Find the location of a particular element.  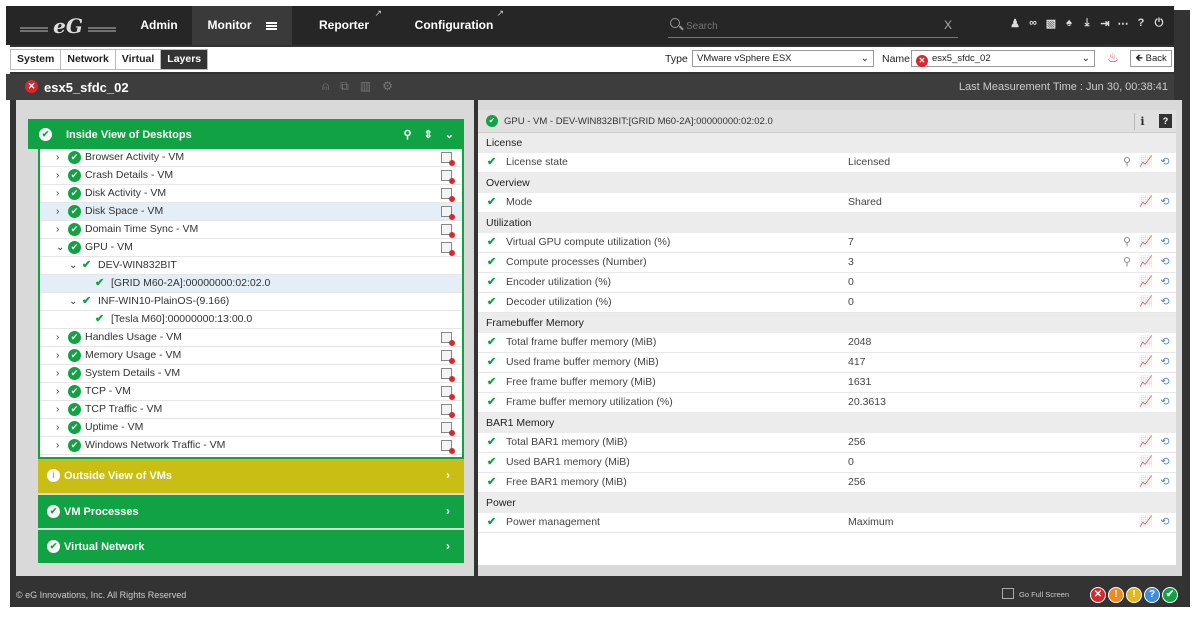

search-input is located at coordinates (811, 26).